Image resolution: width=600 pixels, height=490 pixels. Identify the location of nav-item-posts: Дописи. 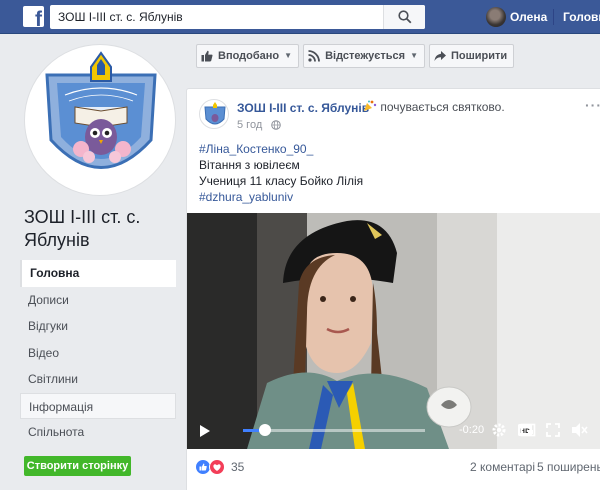
(98, 300).